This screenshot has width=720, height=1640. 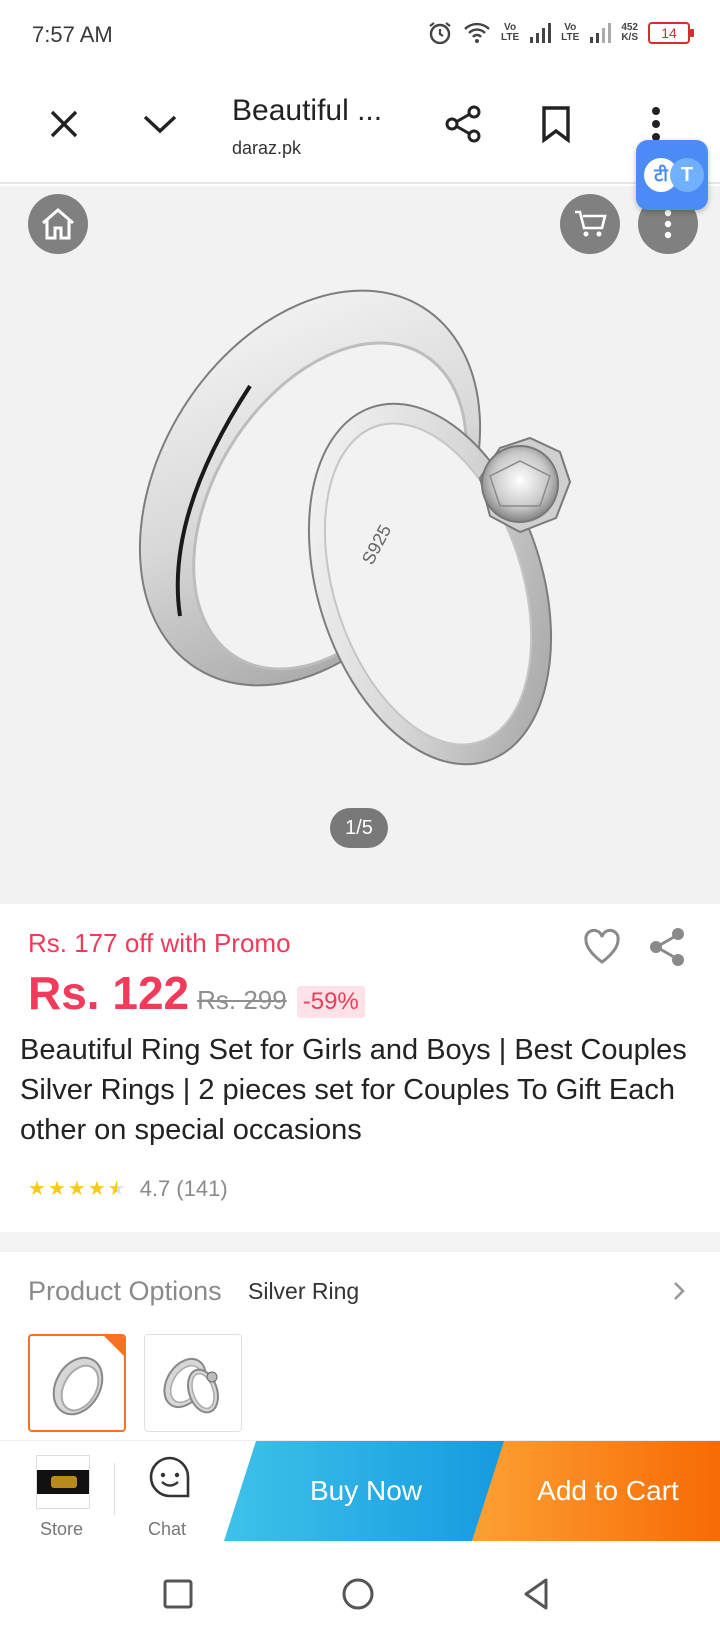 I want to click on ring-thumbnail, so click(x=78, y=1386).